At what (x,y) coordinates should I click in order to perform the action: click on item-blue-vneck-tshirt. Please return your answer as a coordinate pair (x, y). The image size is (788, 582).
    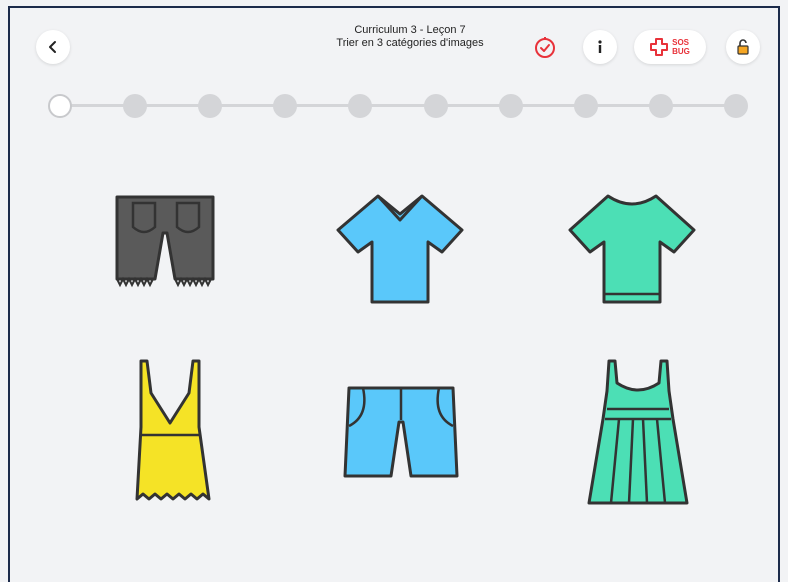
    Looking at the image, I should click on (400, 248).